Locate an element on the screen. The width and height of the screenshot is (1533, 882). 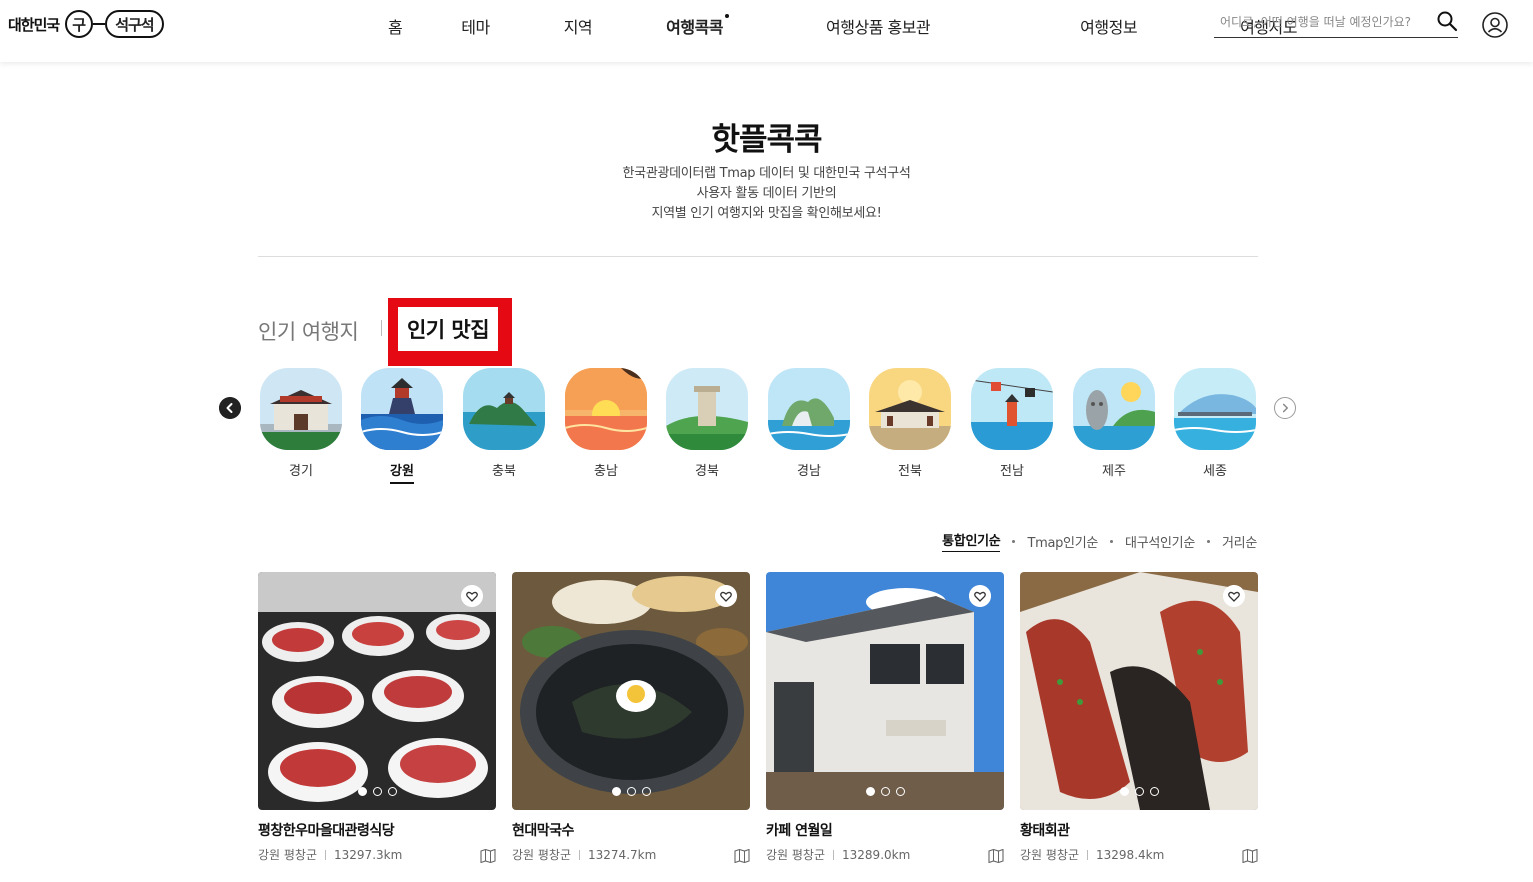
search-icon is located at coordinates (1447, 21).